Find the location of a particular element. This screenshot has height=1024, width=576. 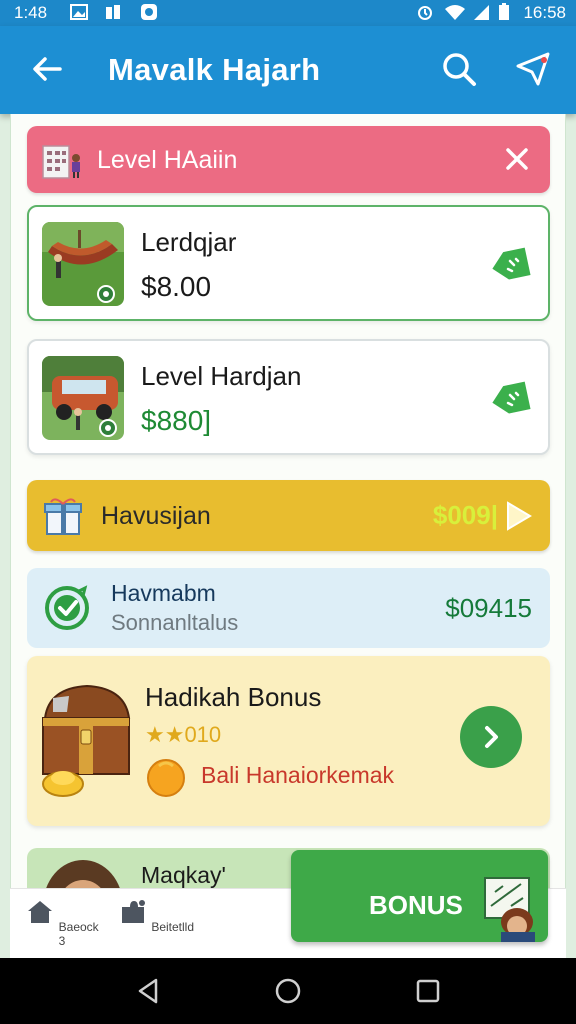

nav-item-home: Baeock 3 is located at coordinates (62, 922).